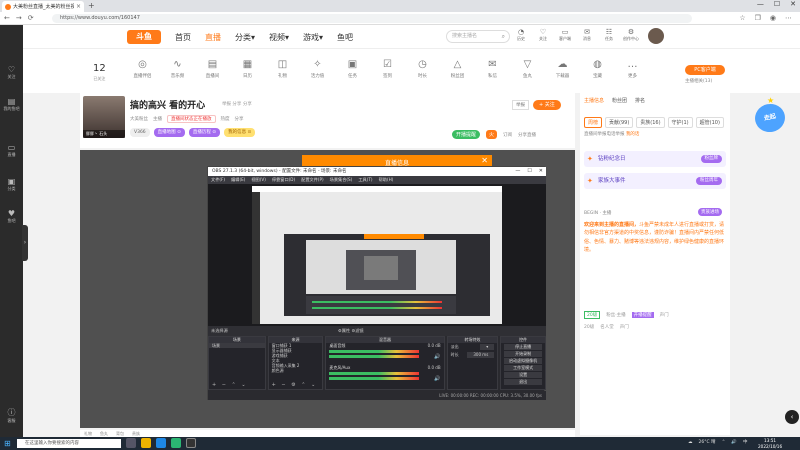 This screenshot has width=800, height=450. I want to click on subtab-admin: 超管(10), so click(709, 122).